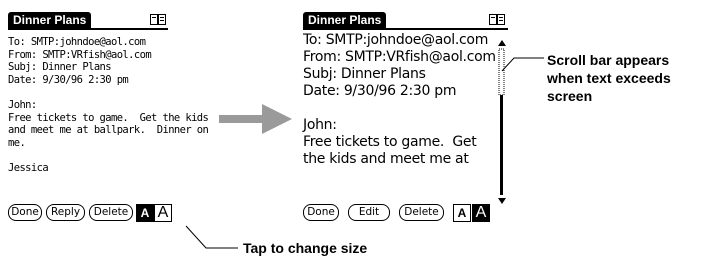 The image size is (725, 263). I want to click on left-title: Dinner Plans, so click(50, 20).